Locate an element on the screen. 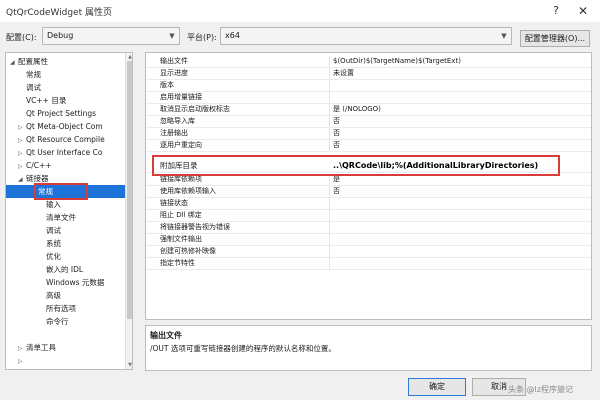 Image resolution: width=600 pixels, height=400 pixels. tree-item-vc-directories: VC++ 目录 is located at coordinates (46, 100).